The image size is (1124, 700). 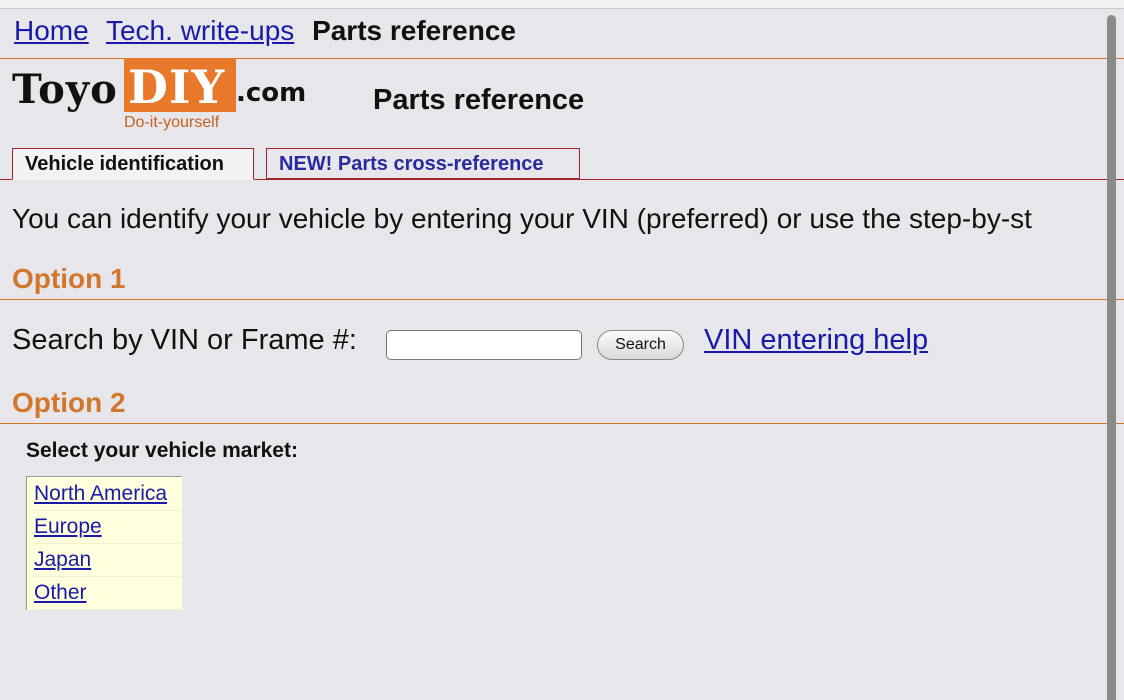 I want to click on search-button: Search, so click(x=640, y=345).